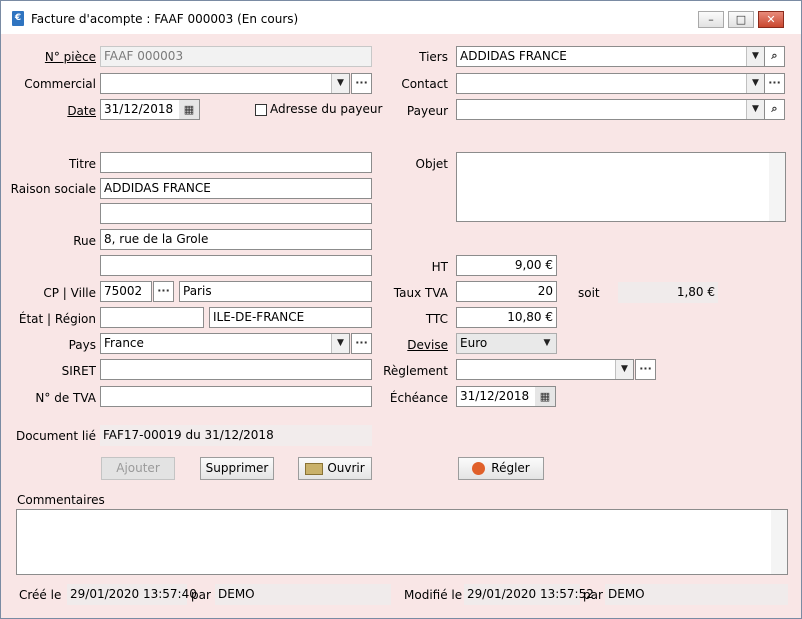 This screenshot has width=802, height=619. What do you see at coordinates (545, 396) in the screenshot?
I see `echeance-calendar-icon: ▦` at bounding box center [545, 396].